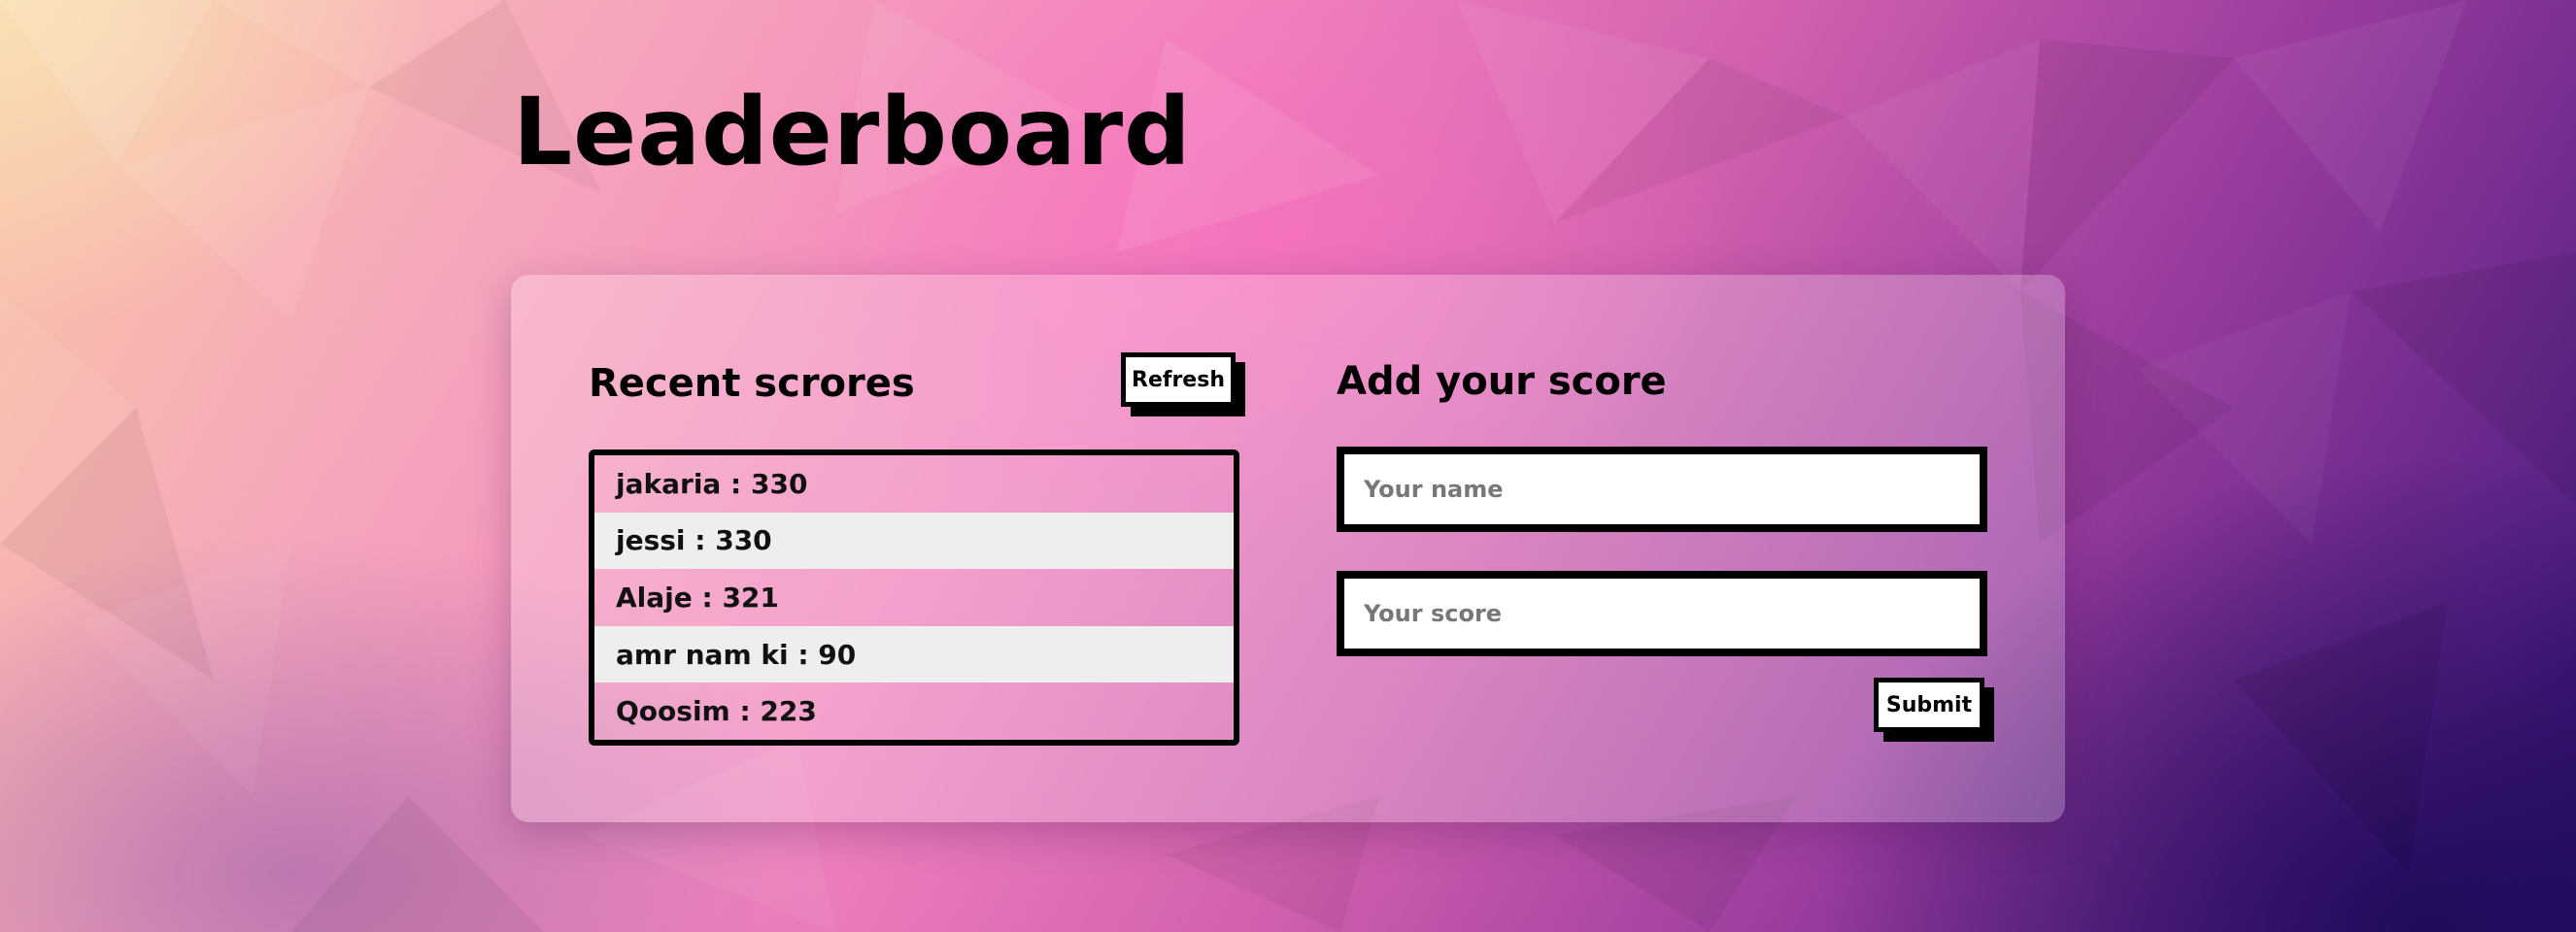  Describe the element at coordinates (852, 132) in the screenshot. I see `page-title: Leaderboard` at that location.